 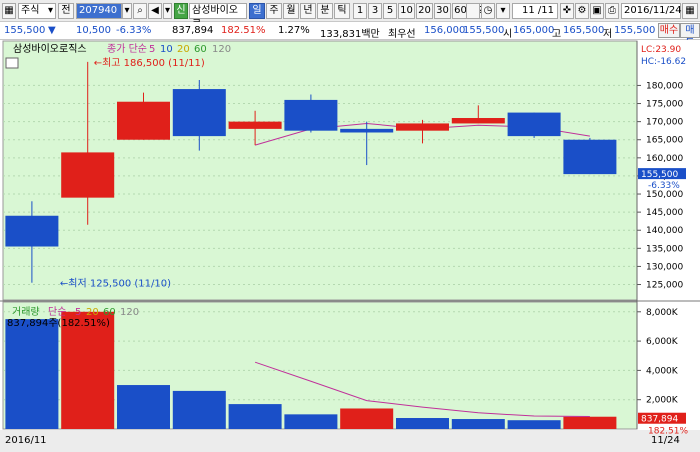 What do you see at coordinates (52, 30) in the screenshot?
I see `down-arrow-icon: ▼` at bounding box center [52, 30].